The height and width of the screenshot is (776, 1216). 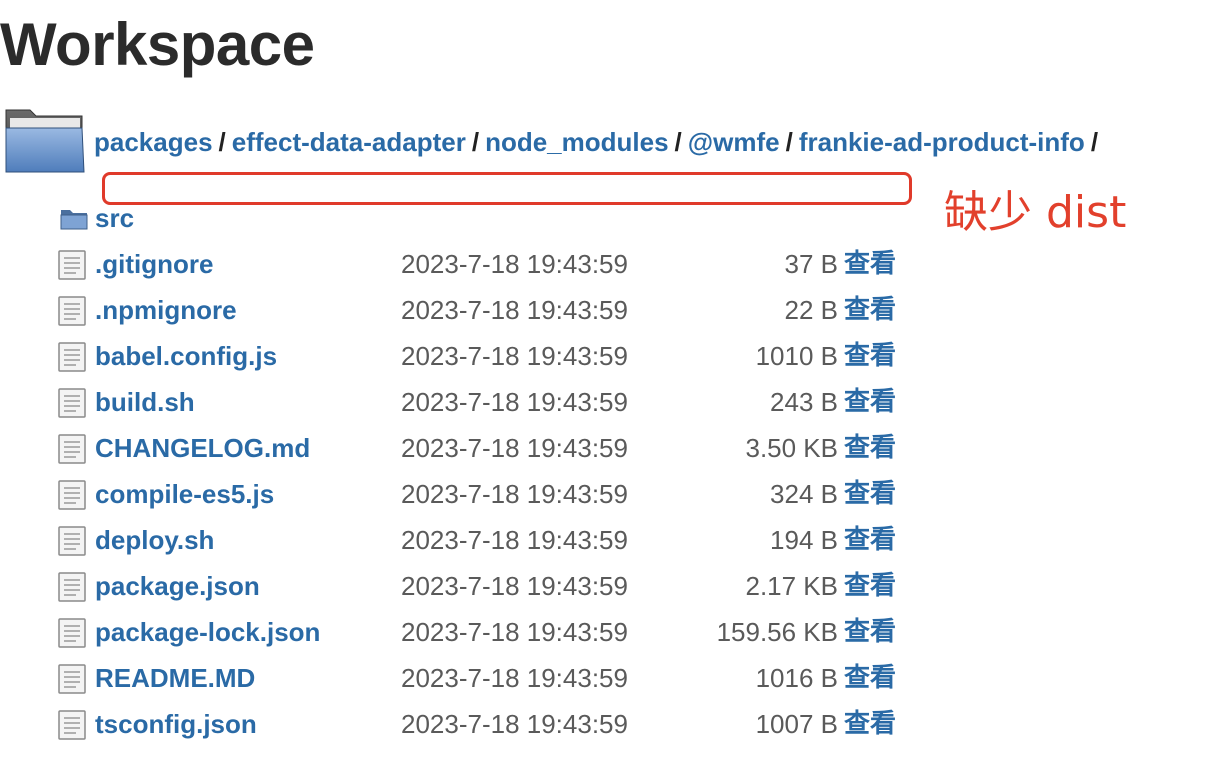 I want to click on file-row: deploy.sh 2023-7-18 19:43:59 194 B 查看, so click(x=608, y=541).